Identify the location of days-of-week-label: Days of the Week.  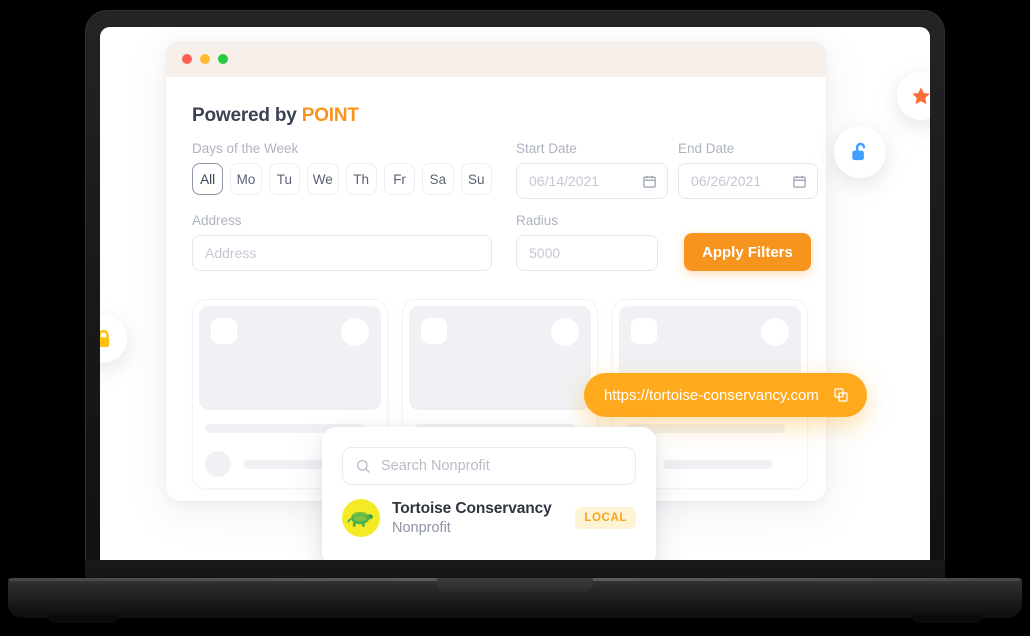
(245, 148).